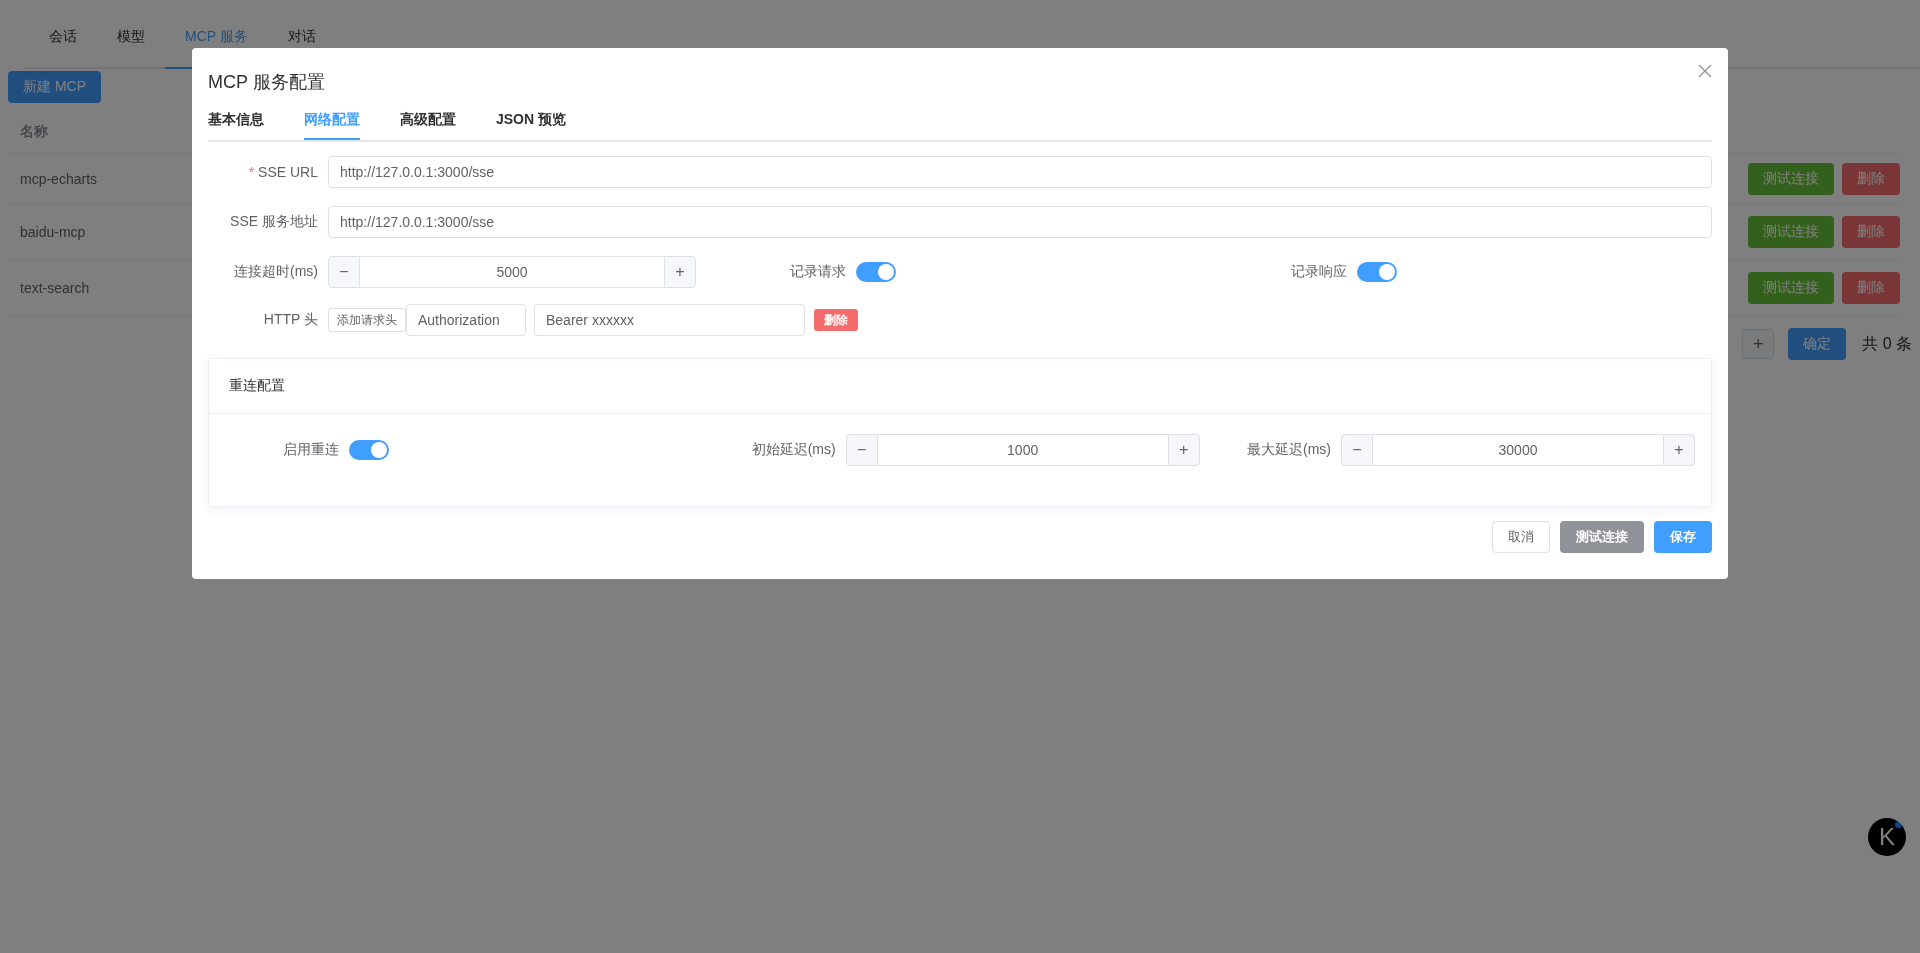  What do you see at coordinates (793, 450) in the screenshot?
I see `field-label: 初始延迟(ms)` at bounding box center [793, 450].